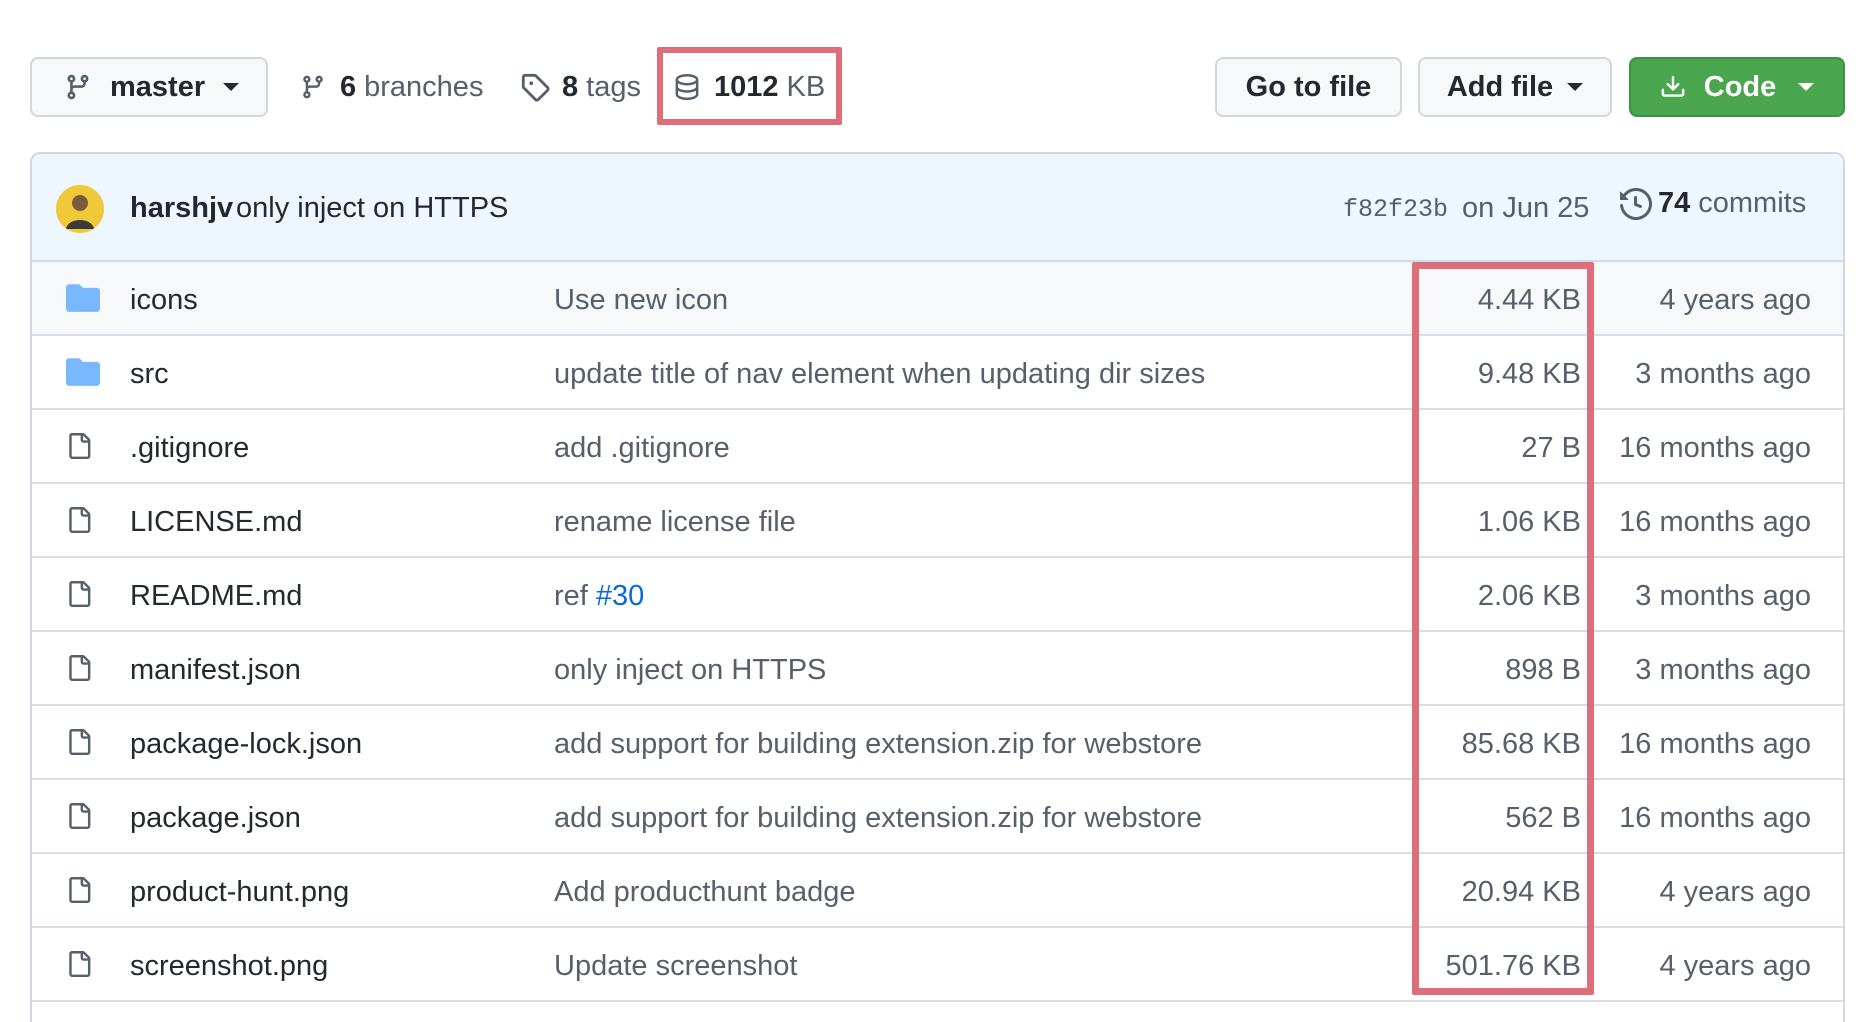  What do you see at coordinates (575, 596) in the screenshot?
I see `commit-message-text: ref` at bounding box center [575, 596].